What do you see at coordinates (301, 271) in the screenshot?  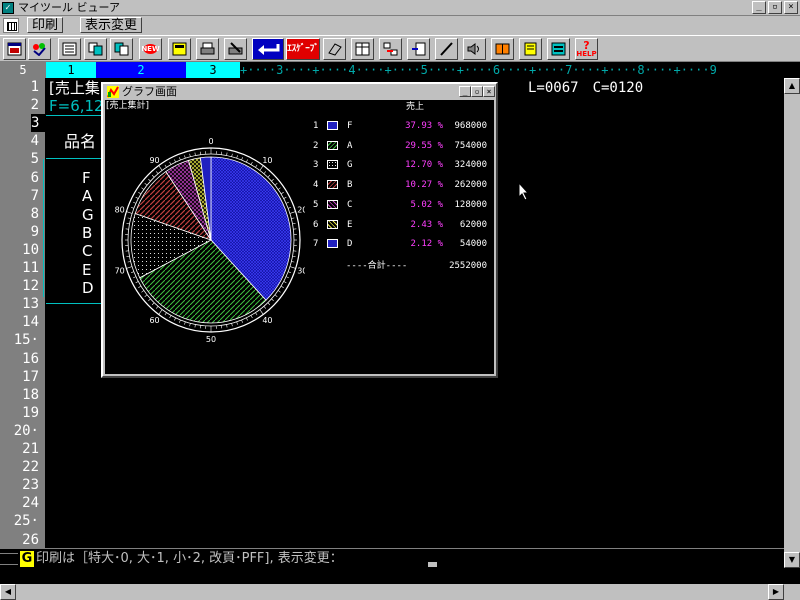 I see `dial-tick-label: 30` at bounding box center [301, 271].